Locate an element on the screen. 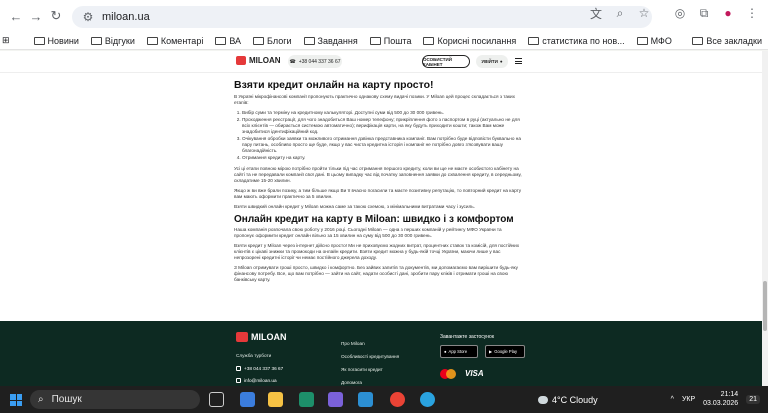 This screenshot has height=413, width=768. translate-icon: 文 is located at coordinates (596, 13).